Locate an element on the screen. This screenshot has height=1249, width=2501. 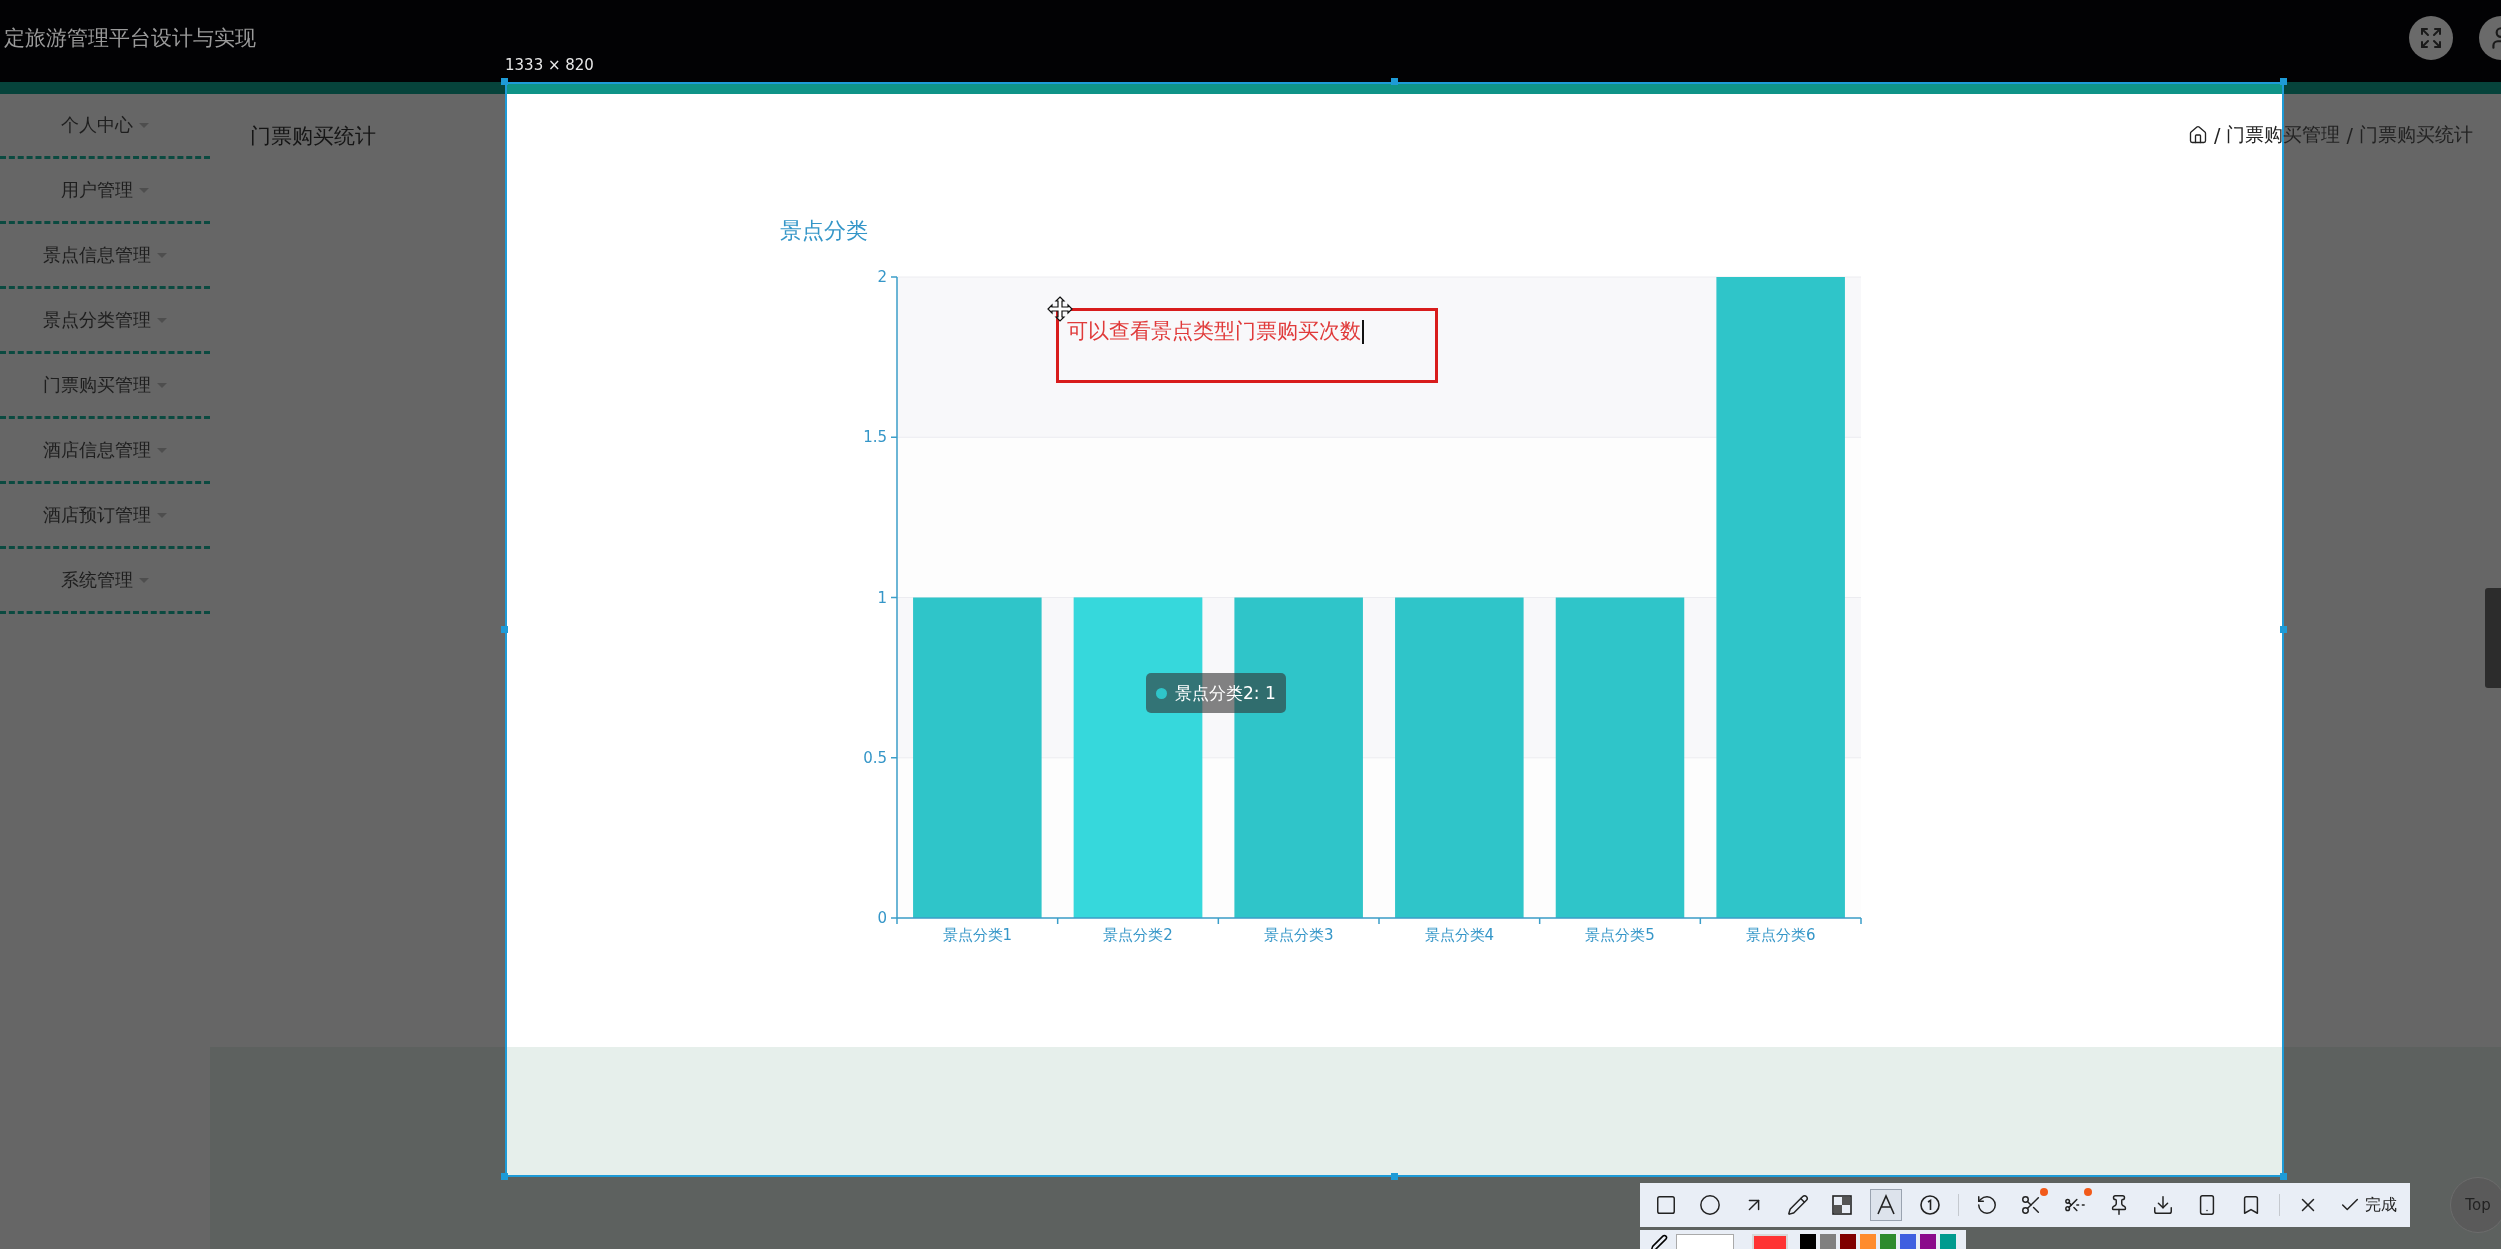
sidebar-item: 系统管理 is located at coordinates (105, 581).